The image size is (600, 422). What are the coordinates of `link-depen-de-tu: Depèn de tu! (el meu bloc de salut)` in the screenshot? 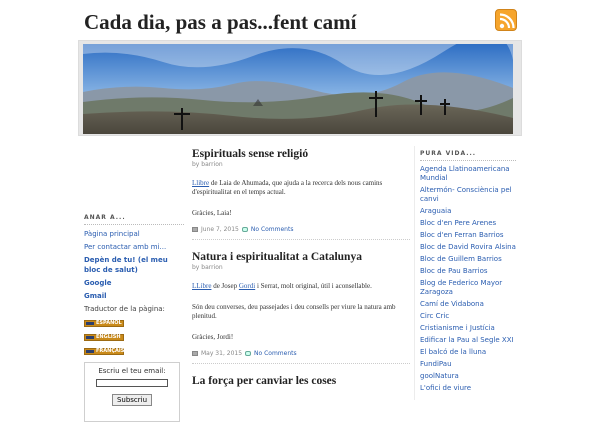 It's located at (134, 265).